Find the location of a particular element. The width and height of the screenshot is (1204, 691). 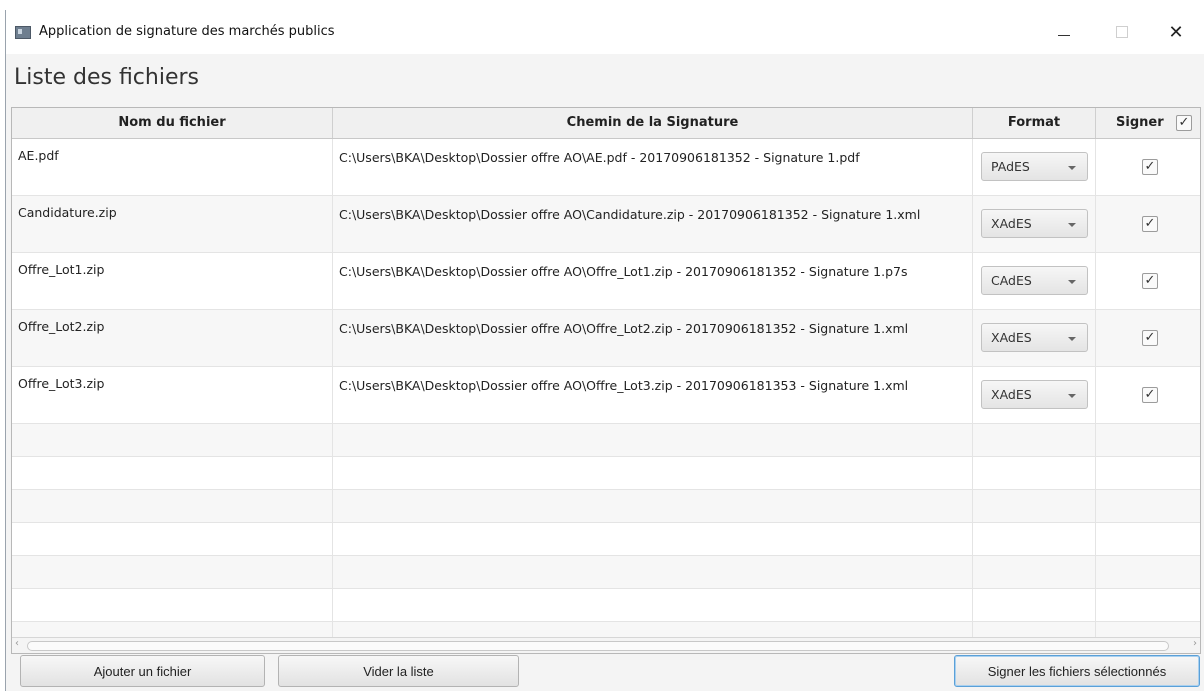

app-window-icon is located at coordinates (23, 32).